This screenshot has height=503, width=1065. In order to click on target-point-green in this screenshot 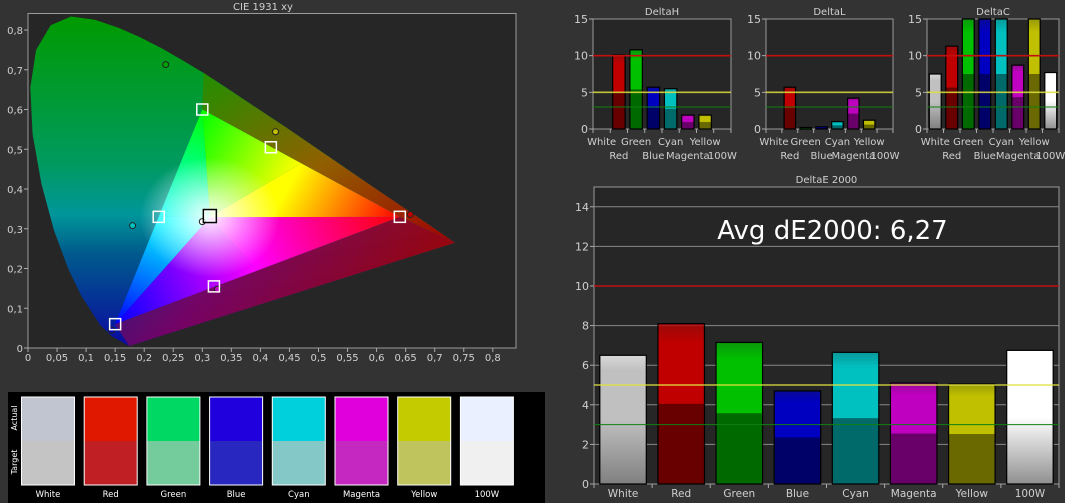, I will do `click(166, 65)`.